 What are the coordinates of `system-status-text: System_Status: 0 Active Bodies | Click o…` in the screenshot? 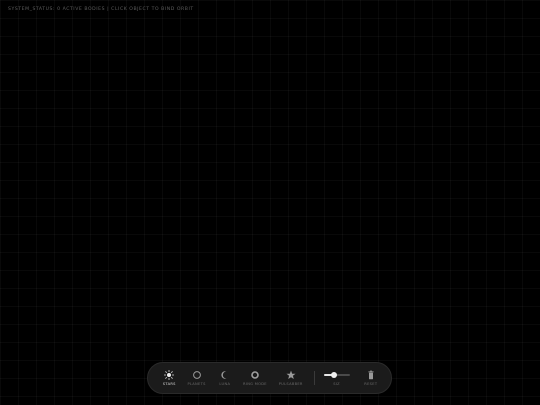 It's located at (101, 9).